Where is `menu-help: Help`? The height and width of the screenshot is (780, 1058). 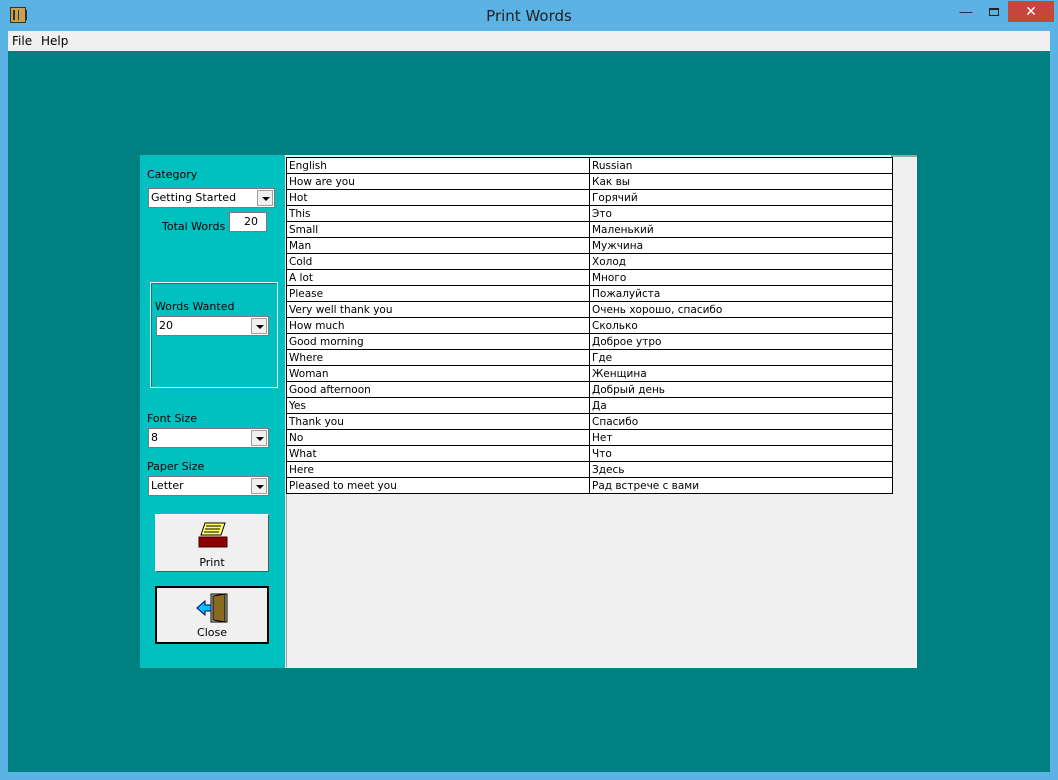 menu-help: Help is located at coordinates (54, 41).